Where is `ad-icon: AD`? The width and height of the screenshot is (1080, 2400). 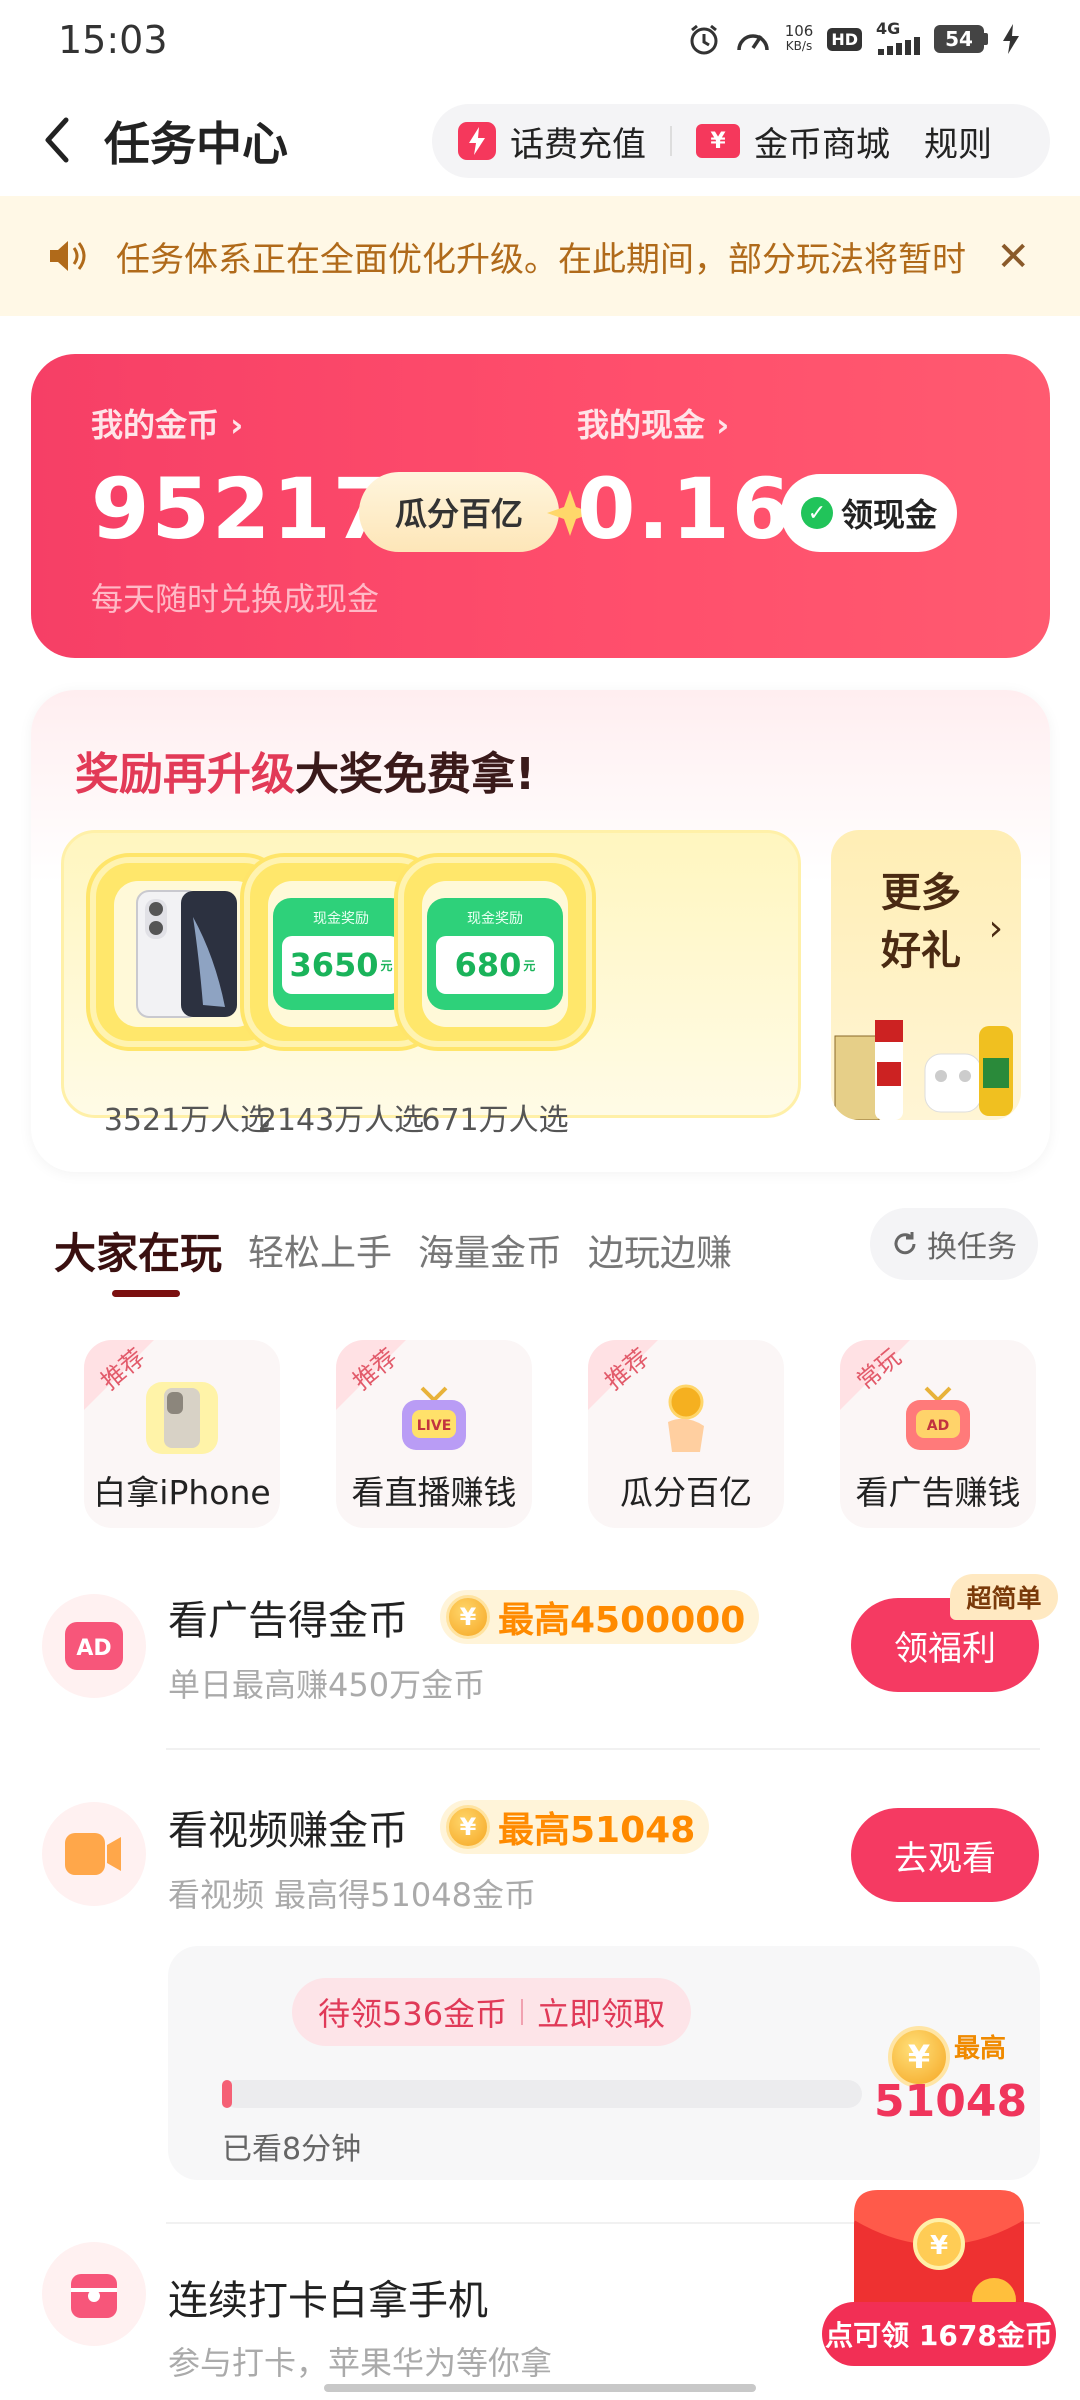
ad-icon: AD is located at coordinates (94, 1646).